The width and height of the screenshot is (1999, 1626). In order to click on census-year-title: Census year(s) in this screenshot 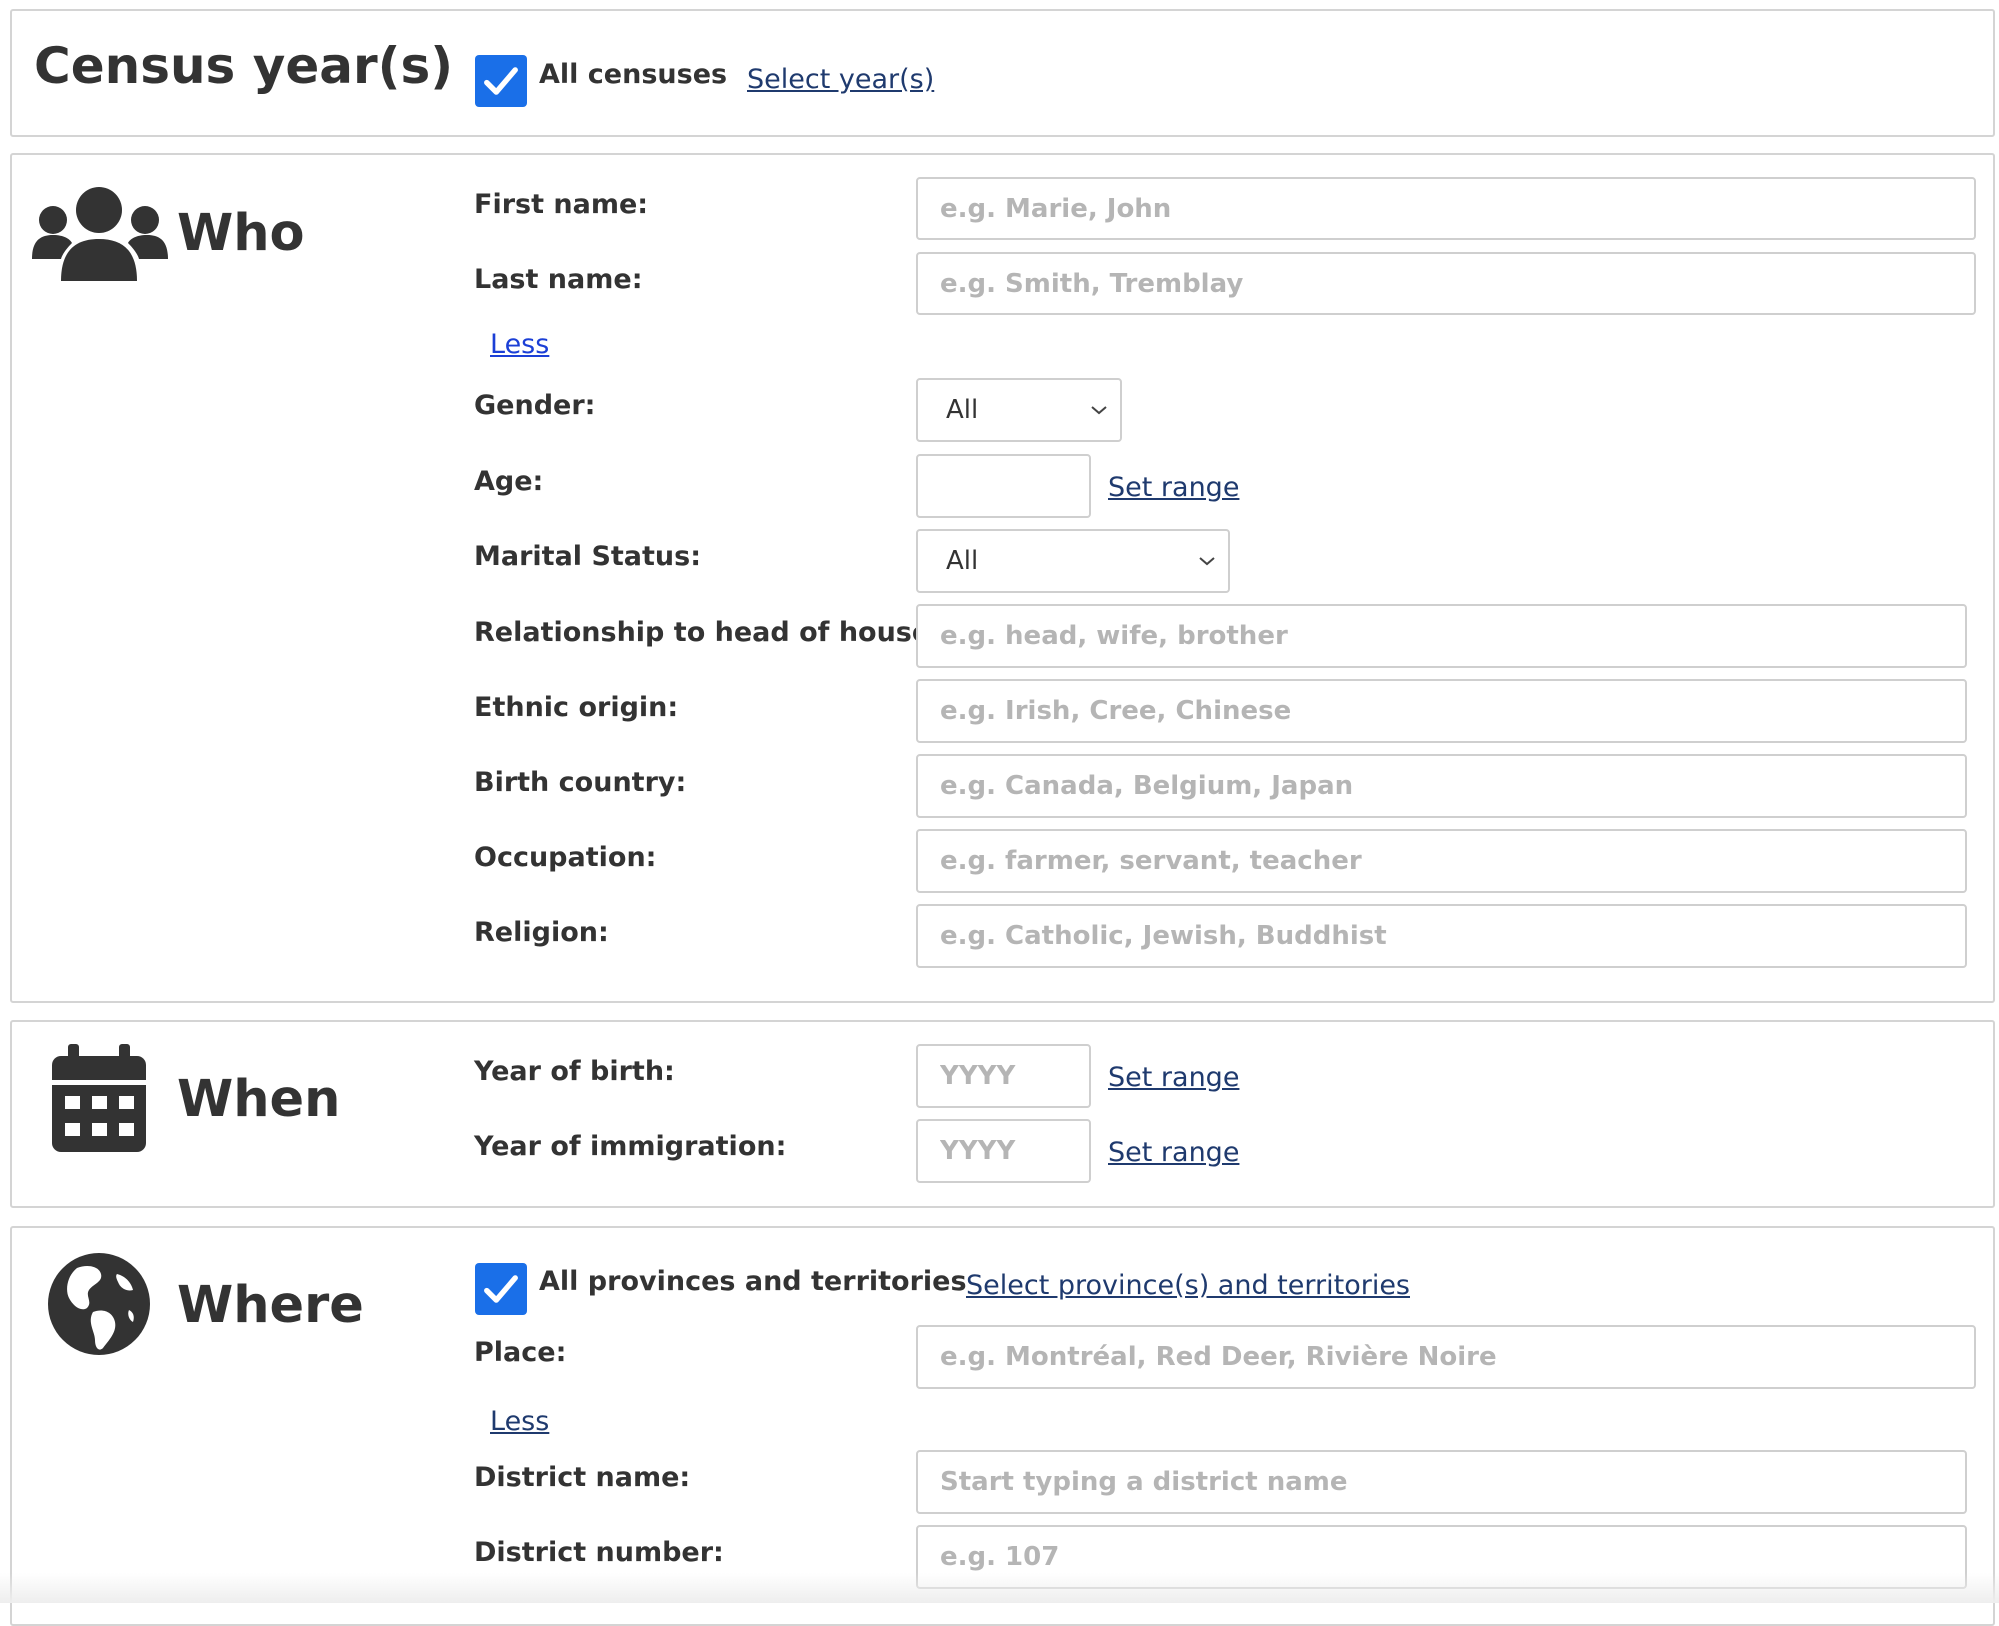, I will do `click(244, 66)`.